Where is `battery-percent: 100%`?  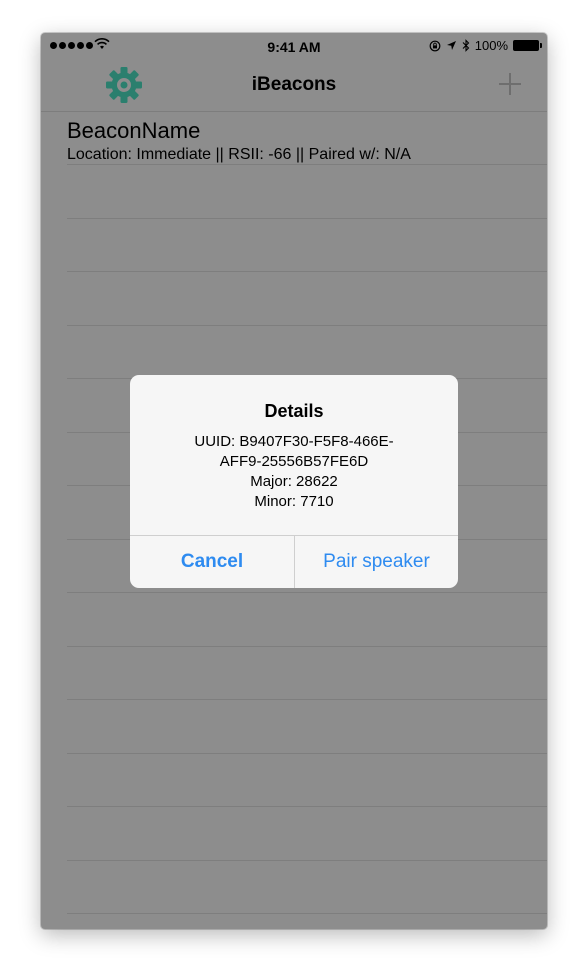
battery-percent: 100% is located at coordinates (491, 45).